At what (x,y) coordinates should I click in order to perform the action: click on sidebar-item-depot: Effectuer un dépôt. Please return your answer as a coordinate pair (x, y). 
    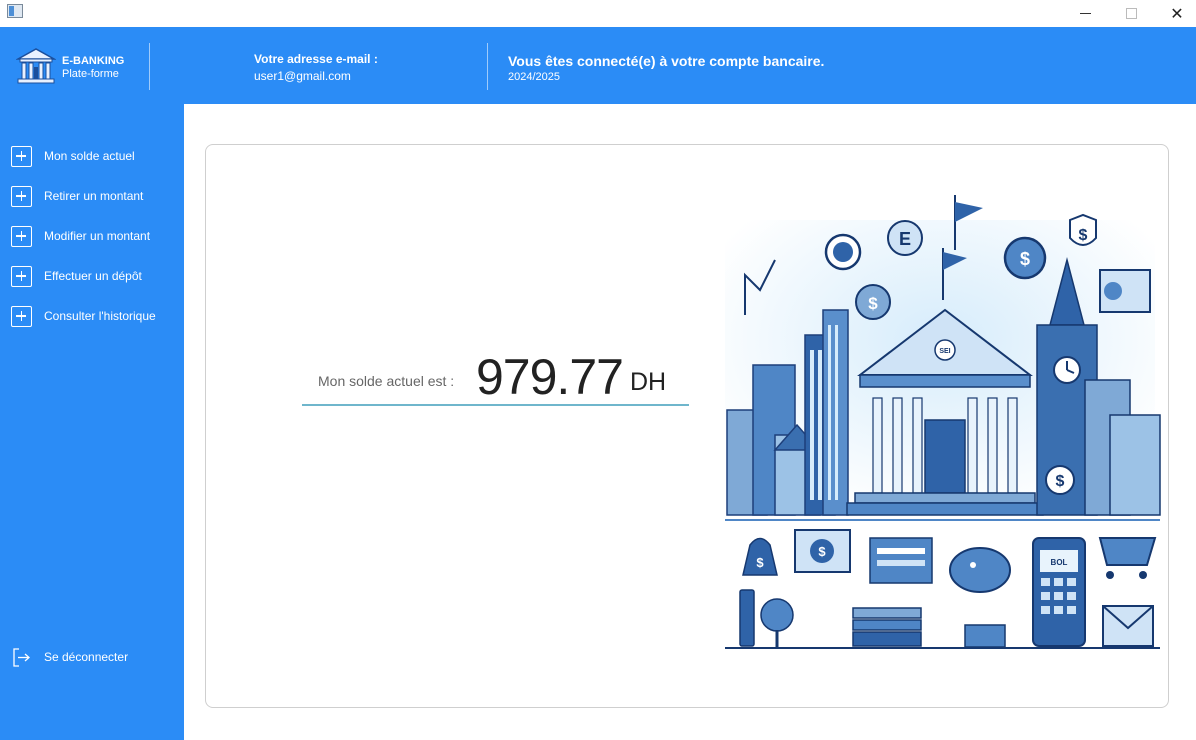
    Looking at the image, I should click on (96, 276).